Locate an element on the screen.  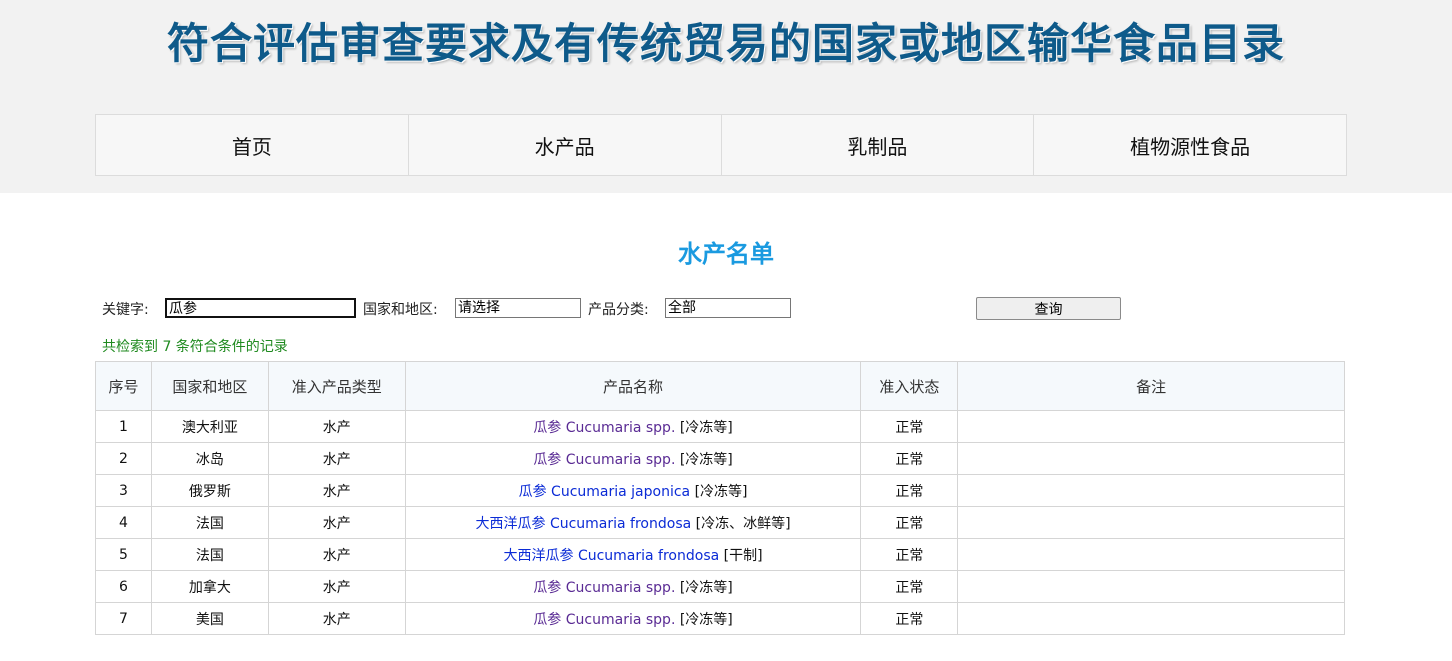
cell-no: 1 is located at coordinates (123, 426).